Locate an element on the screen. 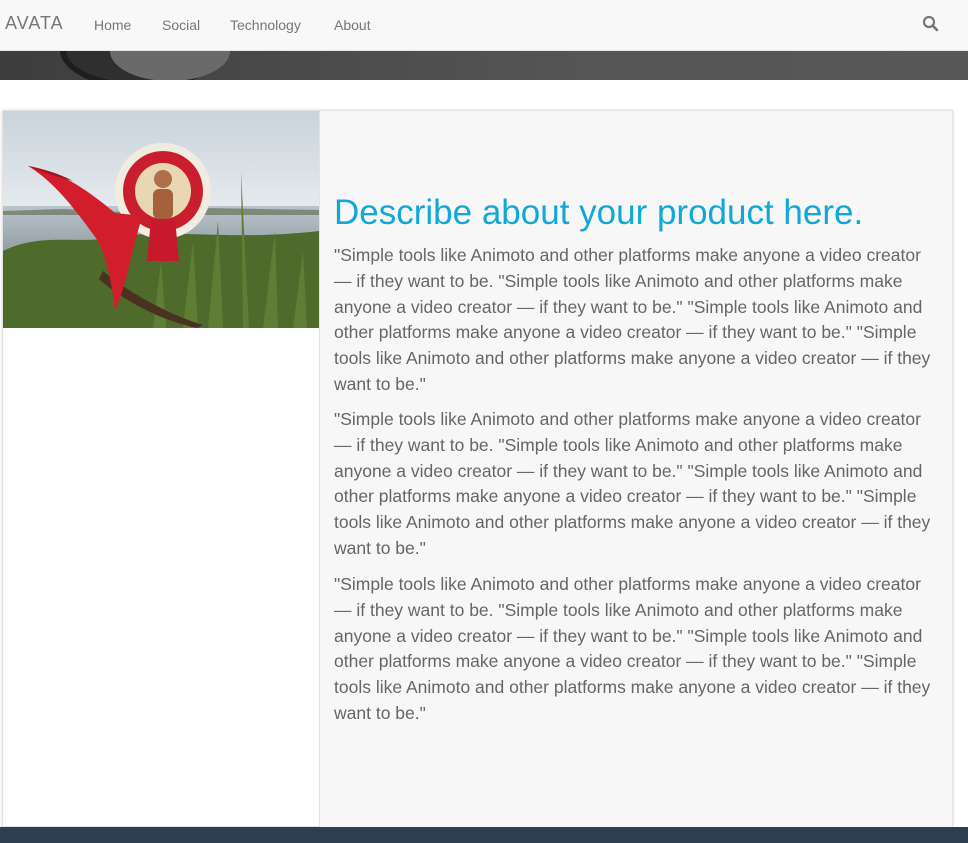  nav-link-about: About is located at coordinates (352, 25).